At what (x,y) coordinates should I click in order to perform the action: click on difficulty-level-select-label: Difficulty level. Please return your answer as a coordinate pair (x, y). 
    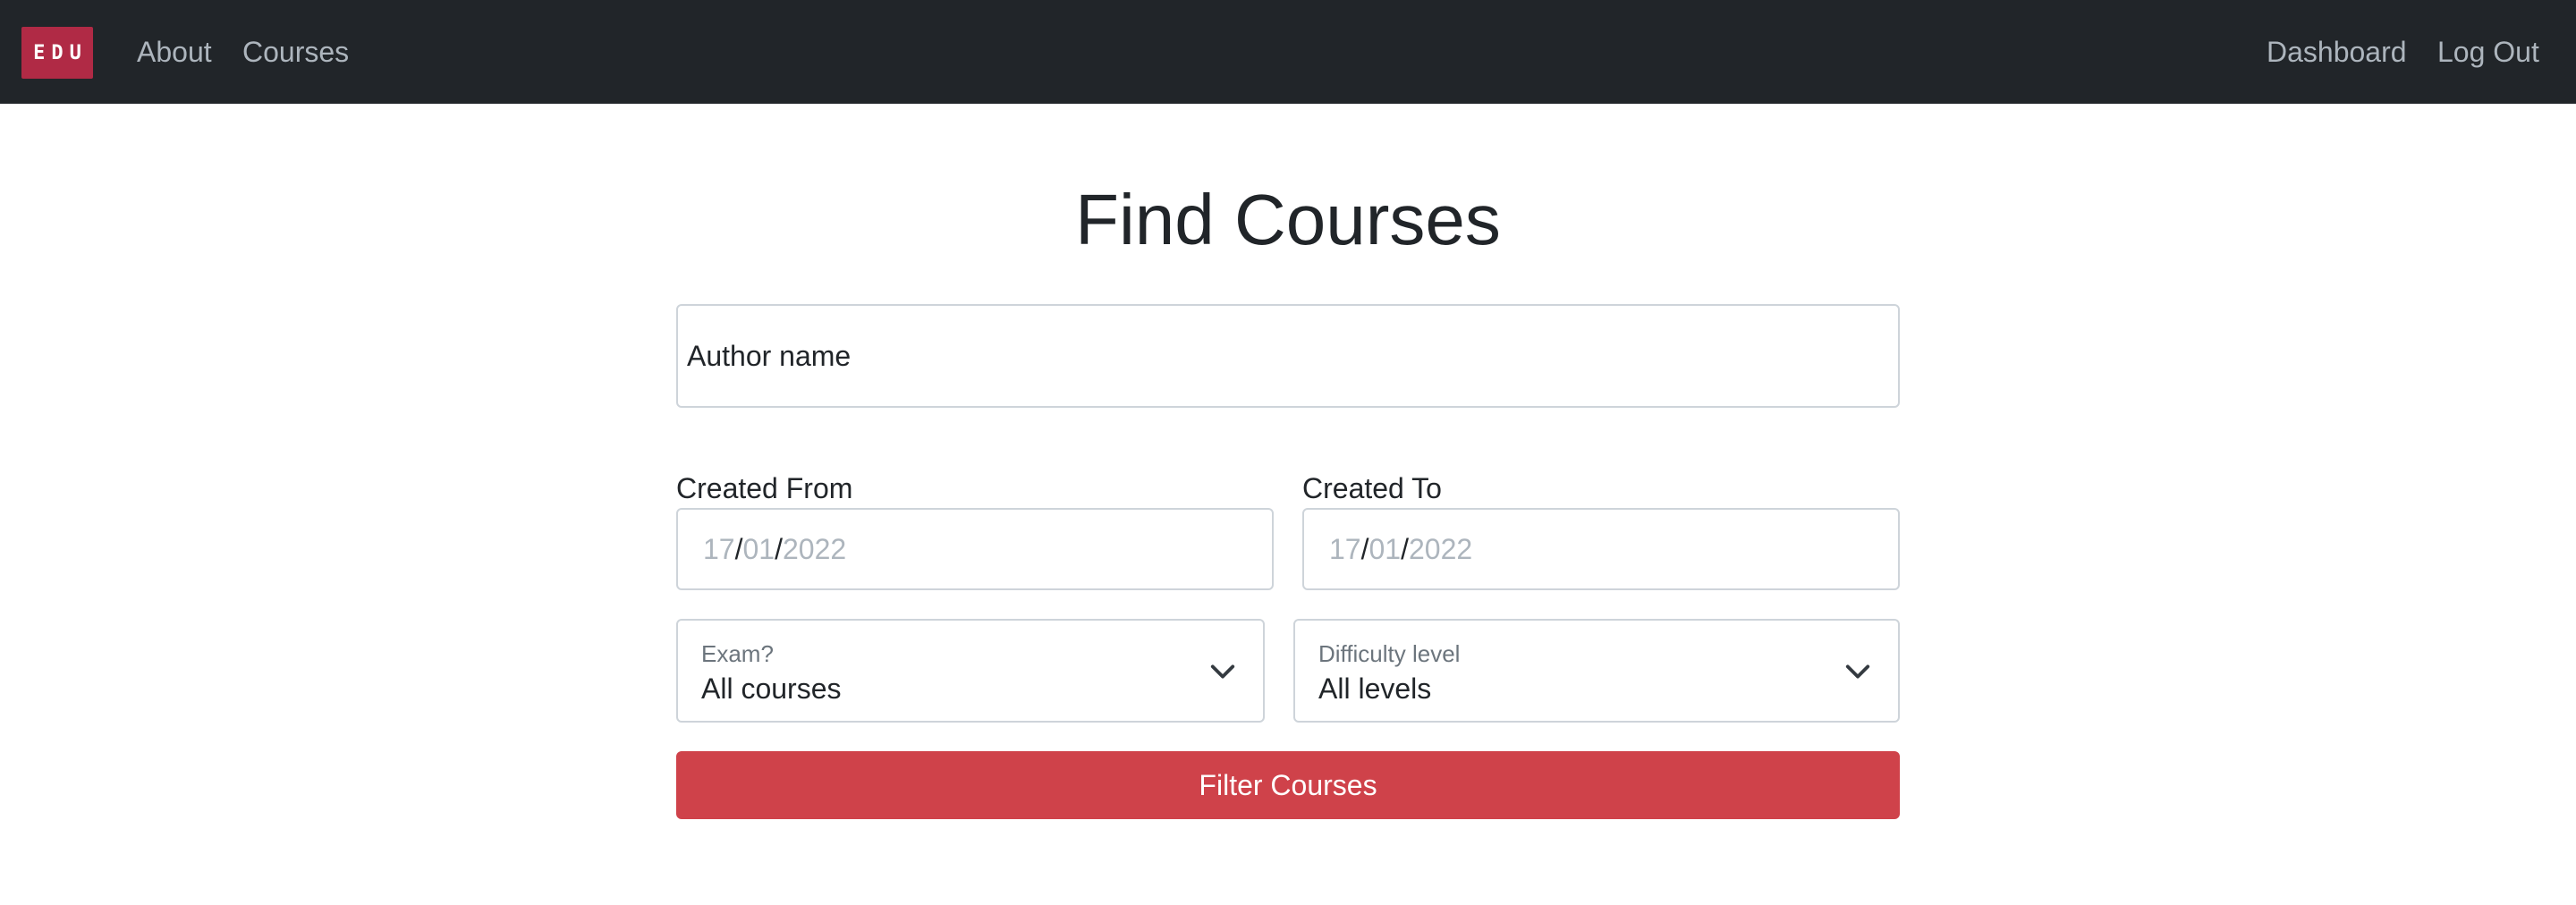
    Looking at the image, I should click on (1389, 653).